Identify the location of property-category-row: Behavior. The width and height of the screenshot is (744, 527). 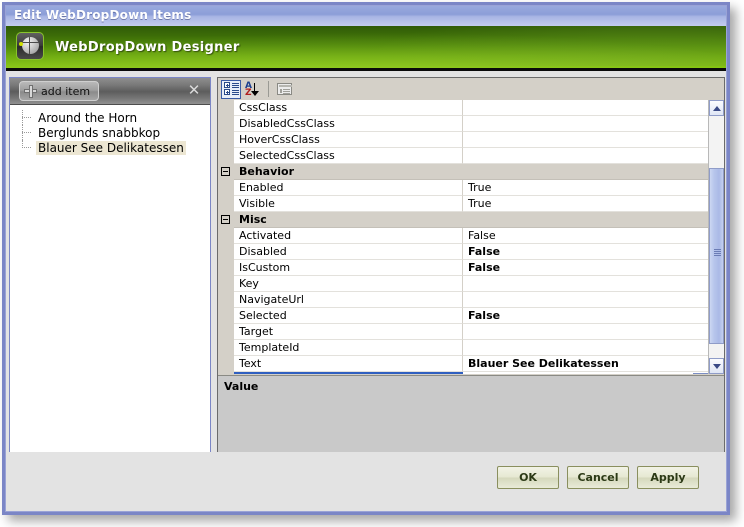
(463, 172).